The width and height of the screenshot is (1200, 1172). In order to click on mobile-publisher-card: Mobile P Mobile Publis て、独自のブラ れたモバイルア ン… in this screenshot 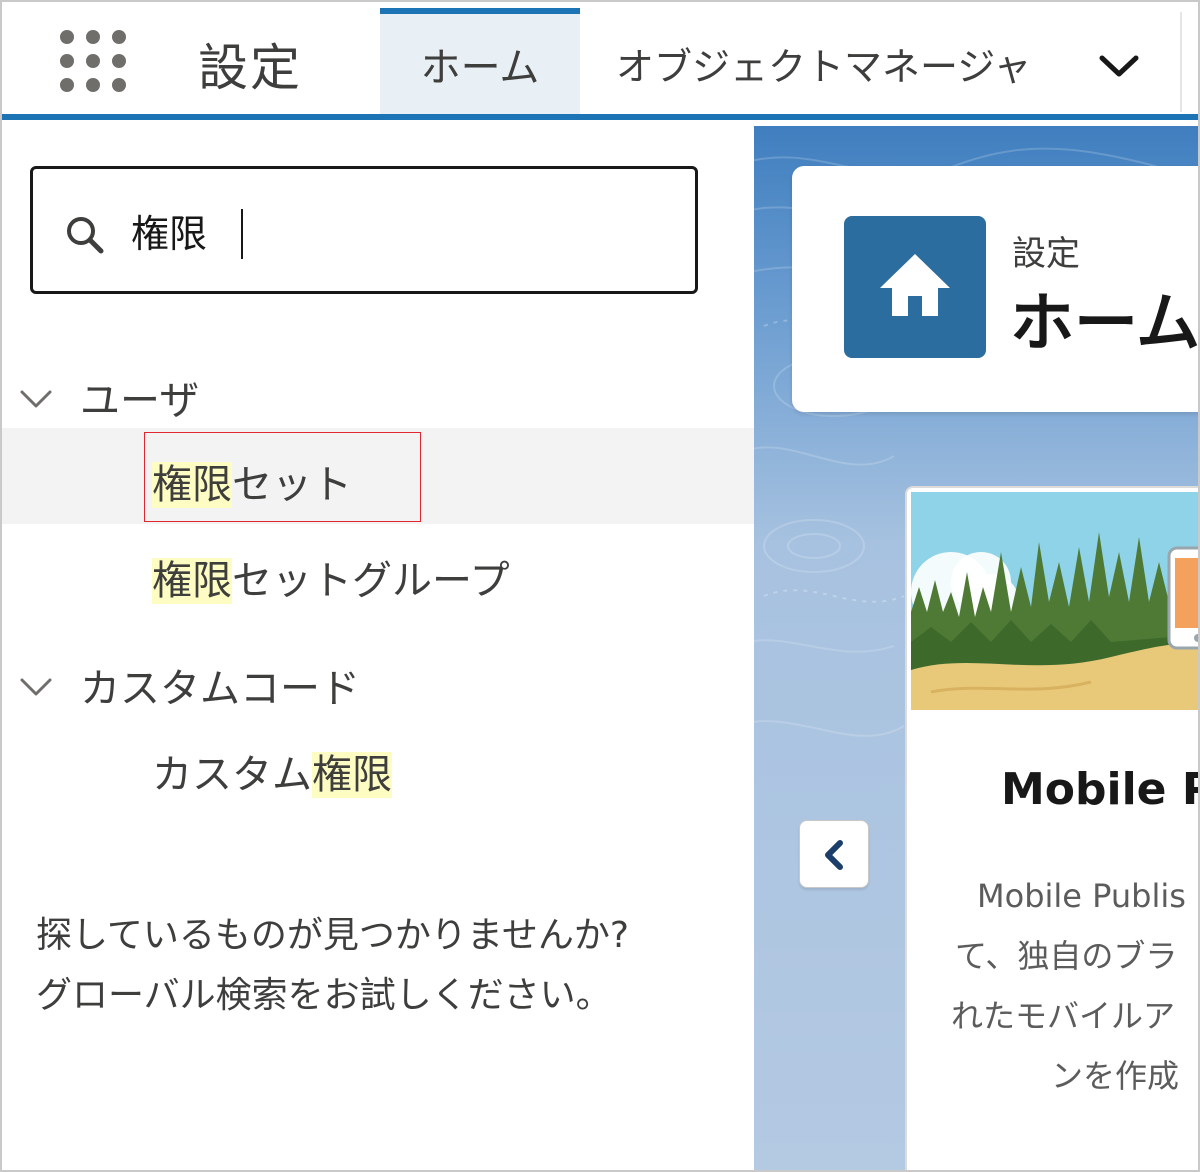, I will do `click(1052, 828)`.